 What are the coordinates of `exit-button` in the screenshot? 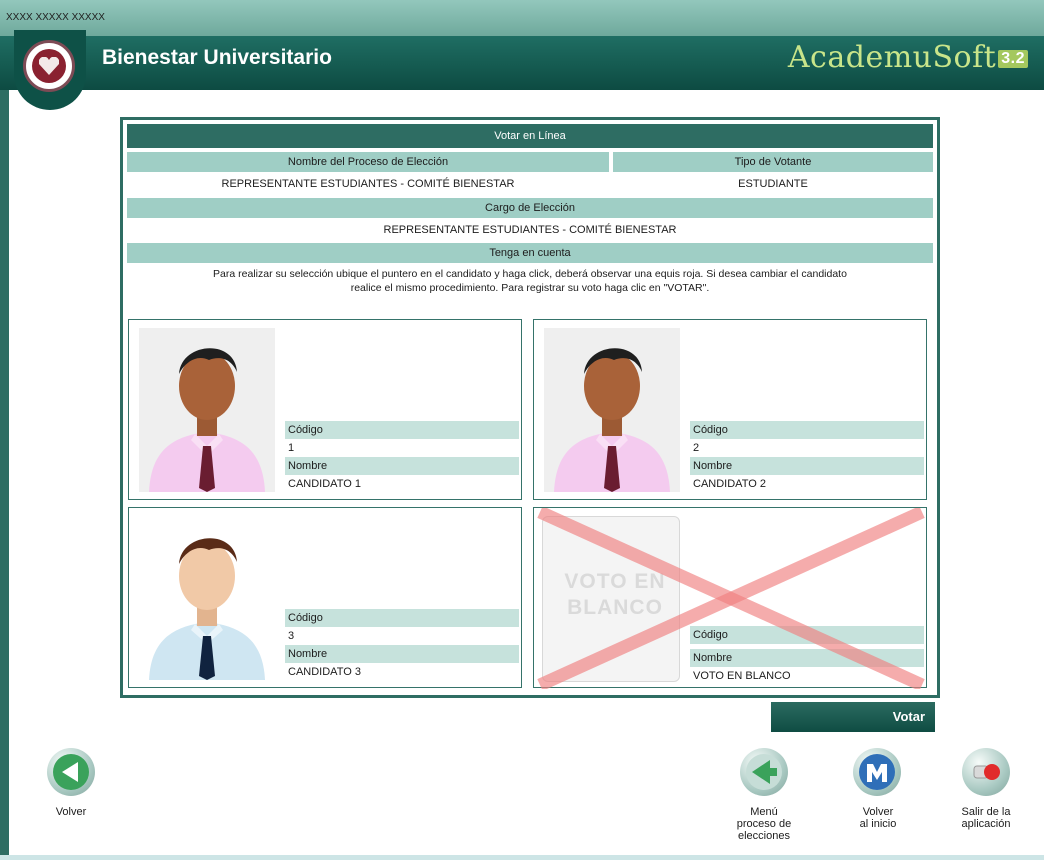 It's located at (986, 772).